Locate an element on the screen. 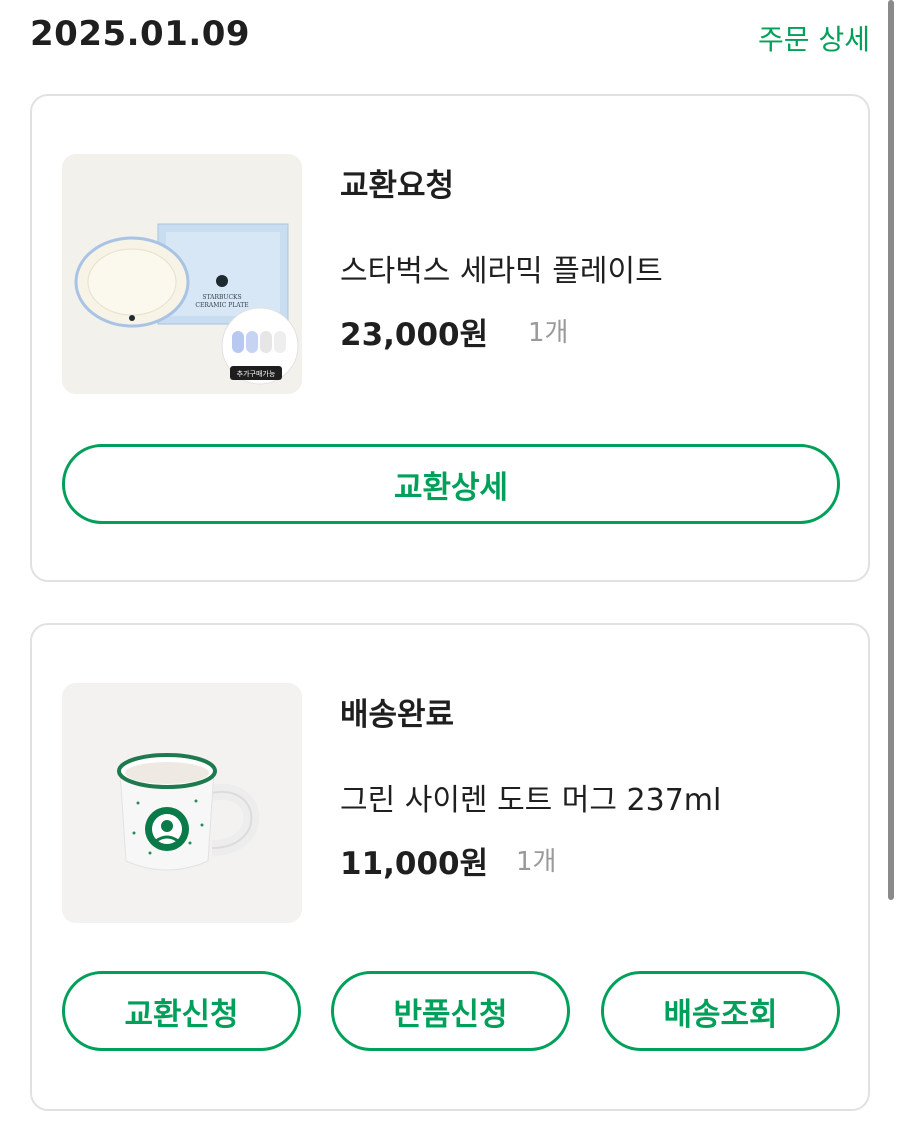  order-status: 교환요청 is located at coordinates (397, 186).